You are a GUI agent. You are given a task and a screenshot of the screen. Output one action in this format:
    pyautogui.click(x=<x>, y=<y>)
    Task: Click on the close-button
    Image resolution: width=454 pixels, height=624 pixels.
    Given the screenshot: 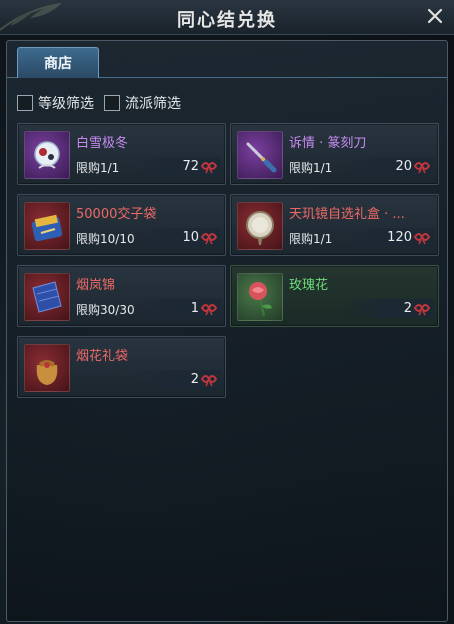 What is the action you would take?
    pyautogui.click(x=435, y=16)
    